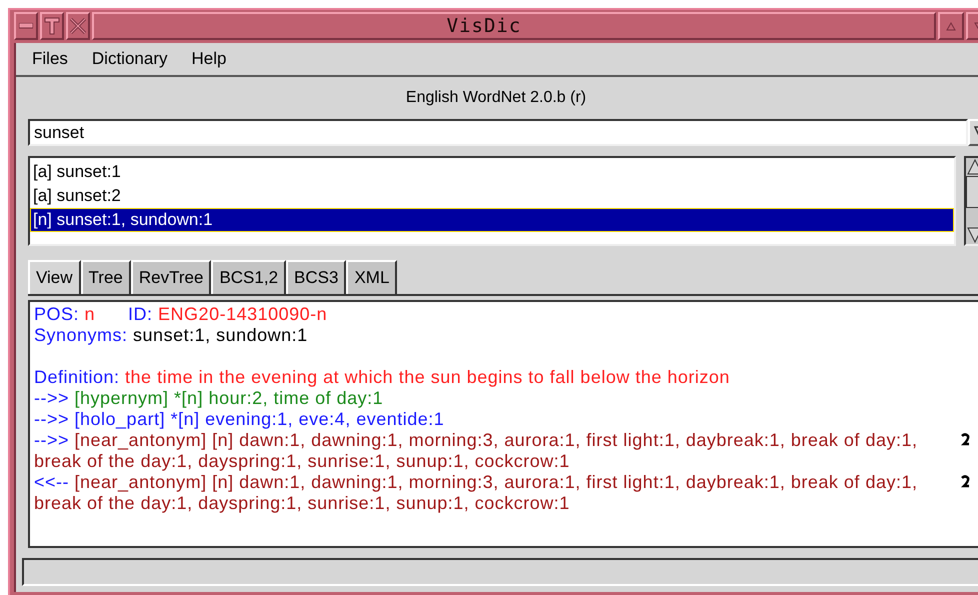 The image size is (978, 595). What do you see at coordinates (484, 26) in the screenshot?
I see `window-title: VisDic` at bounding box center [484, 26].